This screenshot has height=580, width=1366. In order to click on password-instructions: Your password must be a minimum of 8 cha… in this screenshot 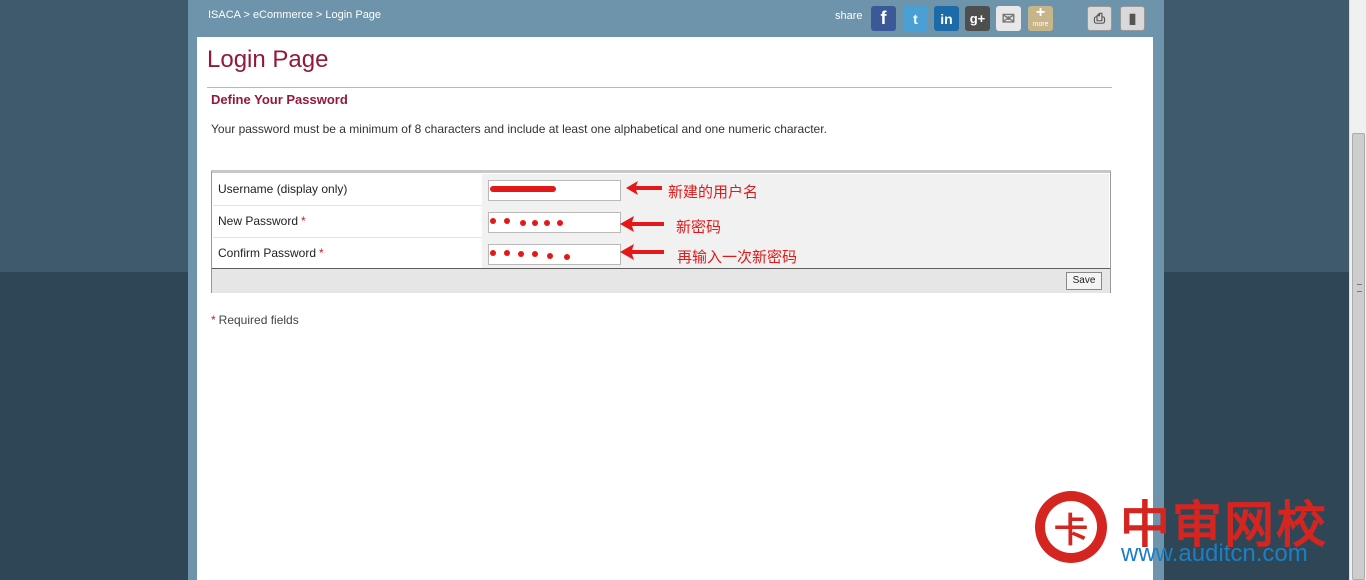, I will do `click(519, 129)`.